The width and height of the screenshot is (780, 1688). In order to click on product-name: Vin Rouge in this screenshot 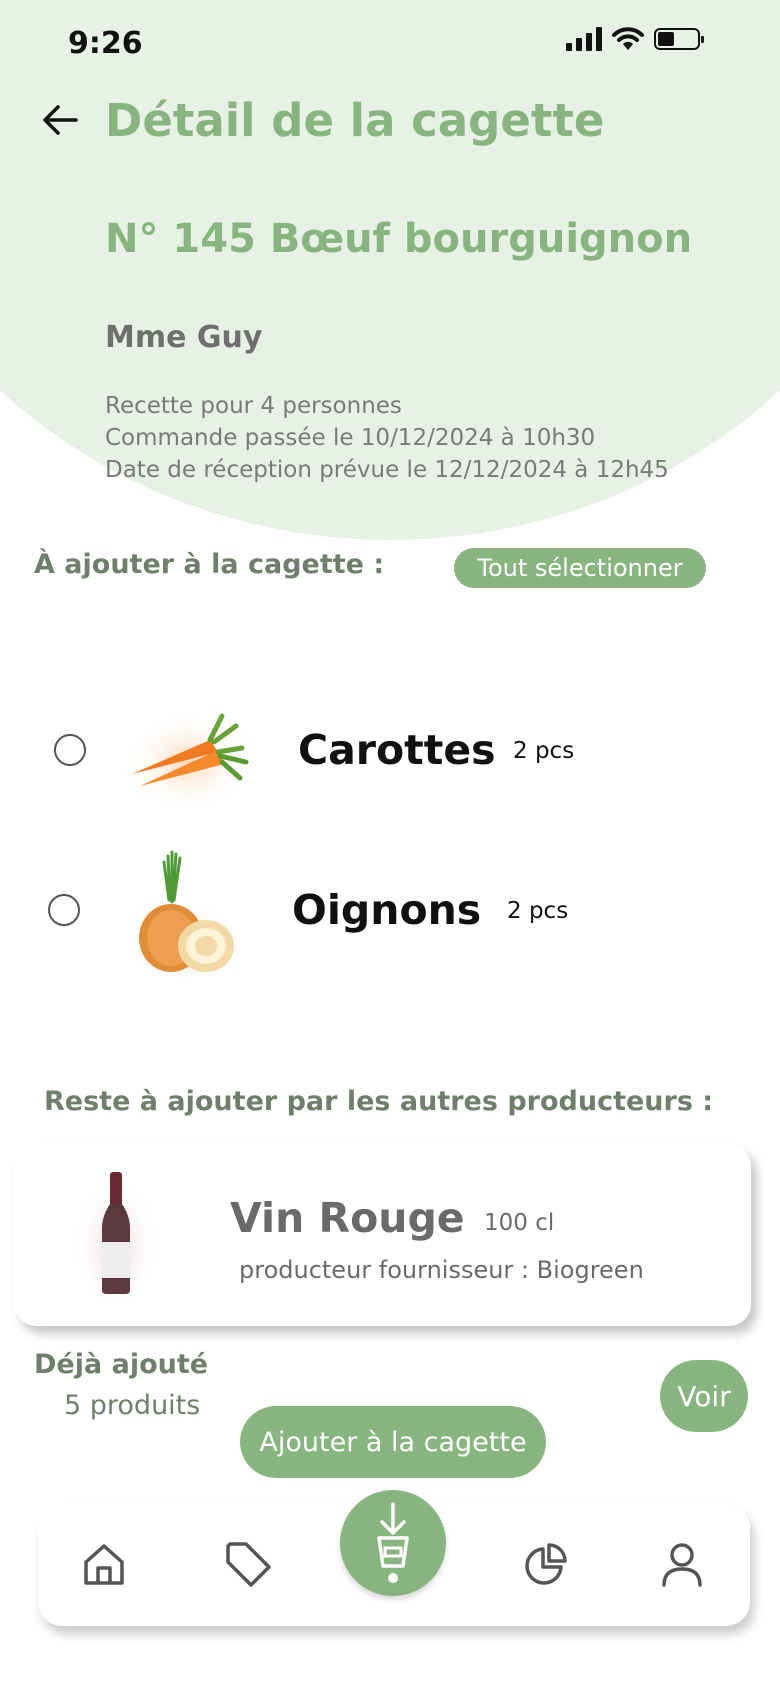, I will do `click(347, 1218)`.